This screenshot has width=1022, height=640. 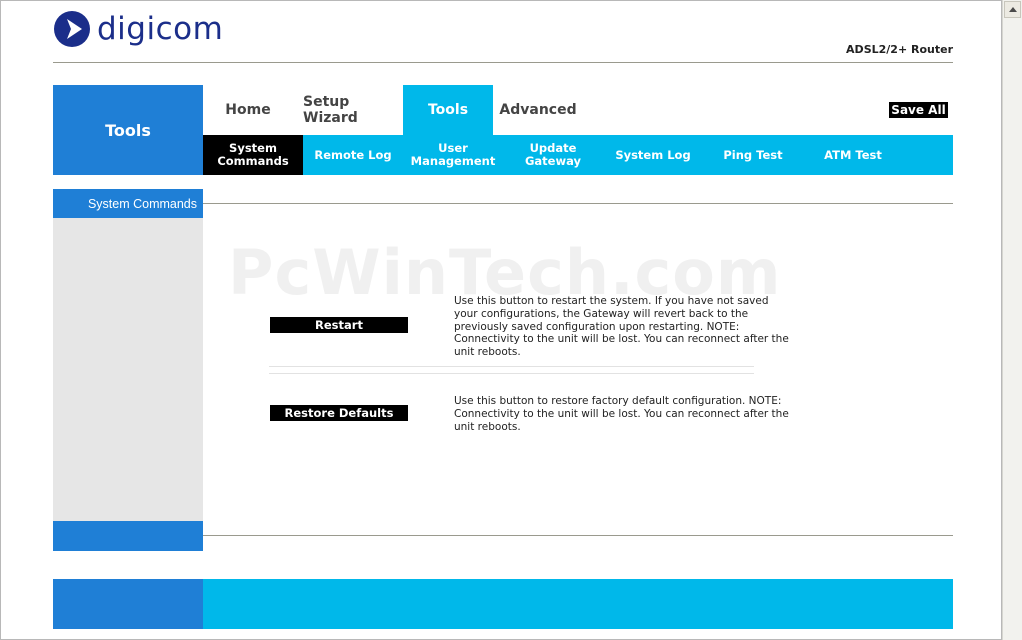 What do you see at coordinates (248, 110) in the screenshot?
I see `tab-home: Home` at bounding box center [248, 110].